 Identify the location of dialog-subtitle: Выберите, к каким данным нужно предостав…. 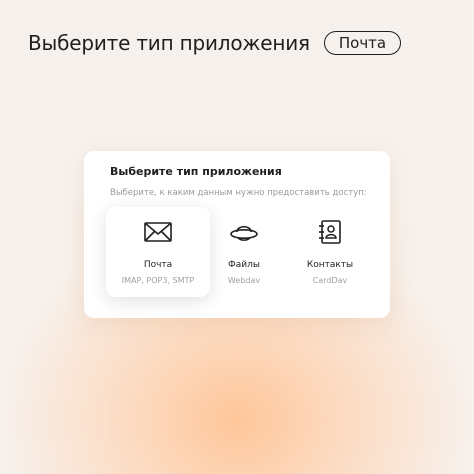
(238, 193).